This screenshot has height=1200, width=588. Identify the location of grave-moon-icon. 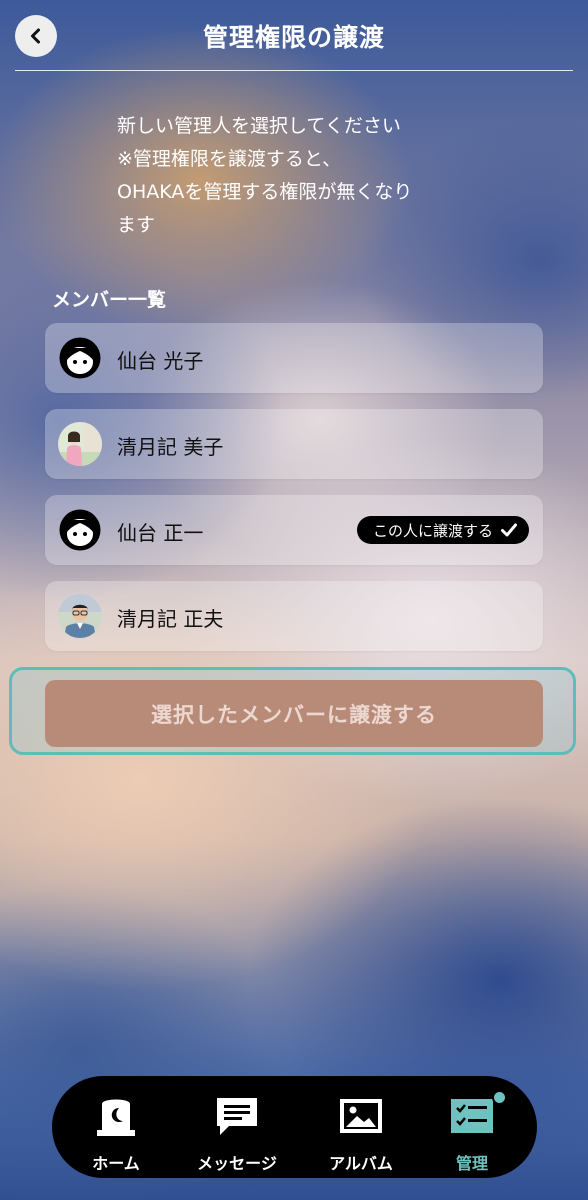
(116, 1117).